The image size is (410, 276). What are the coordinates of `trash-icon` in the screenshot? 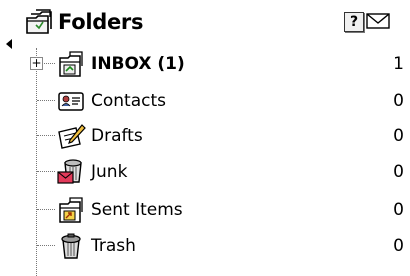 It's located at (71, 246).